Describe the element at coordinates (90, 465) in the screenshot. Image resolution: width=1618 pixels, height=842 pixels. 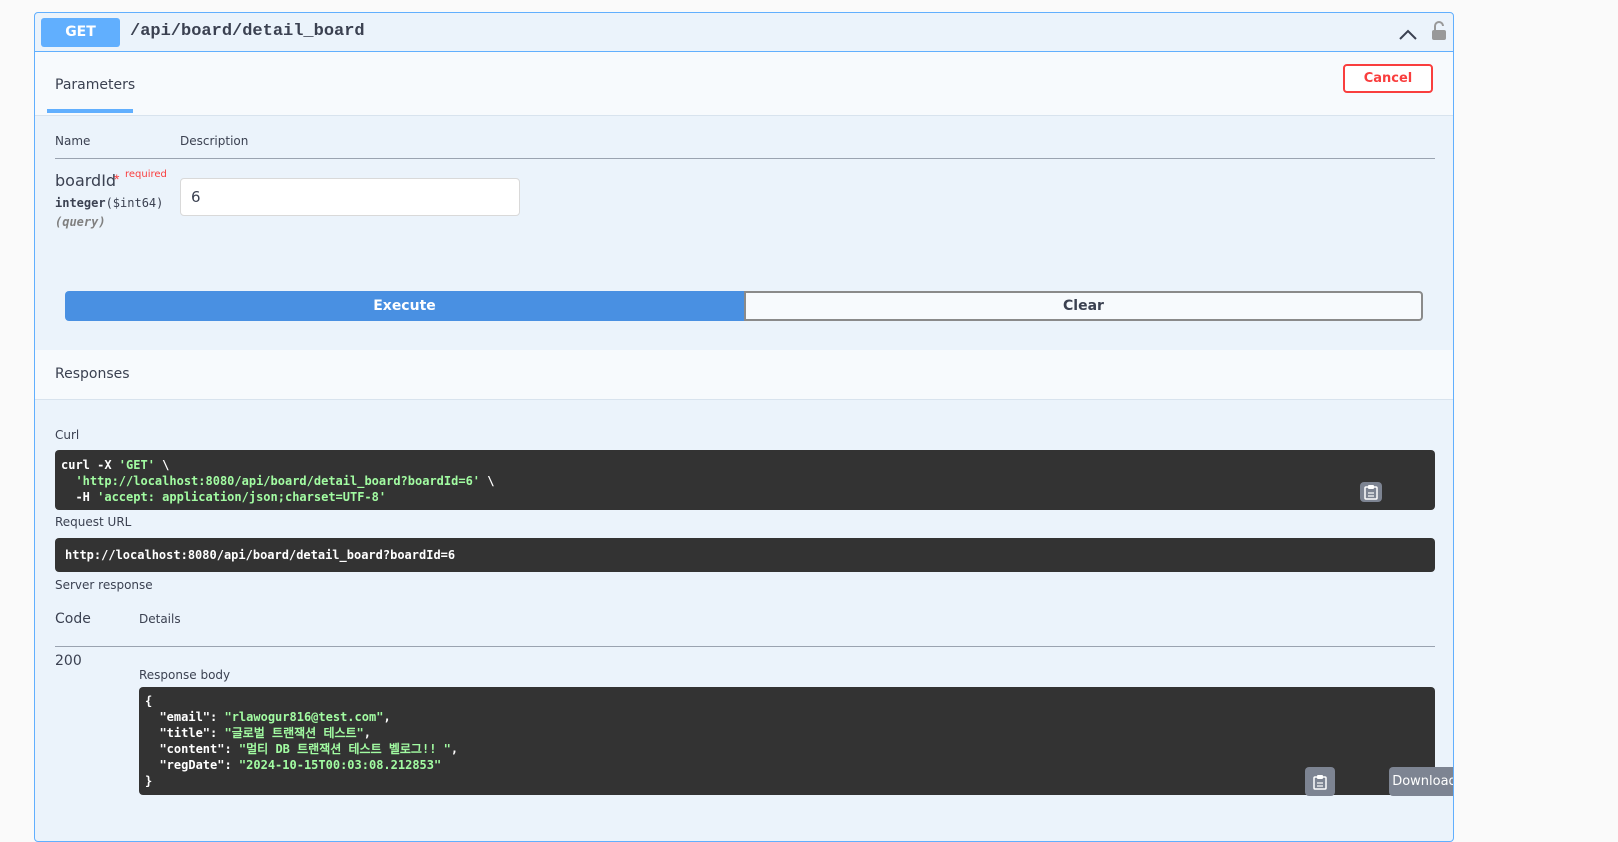
I see `curl-cmd: curl -X` at that location.